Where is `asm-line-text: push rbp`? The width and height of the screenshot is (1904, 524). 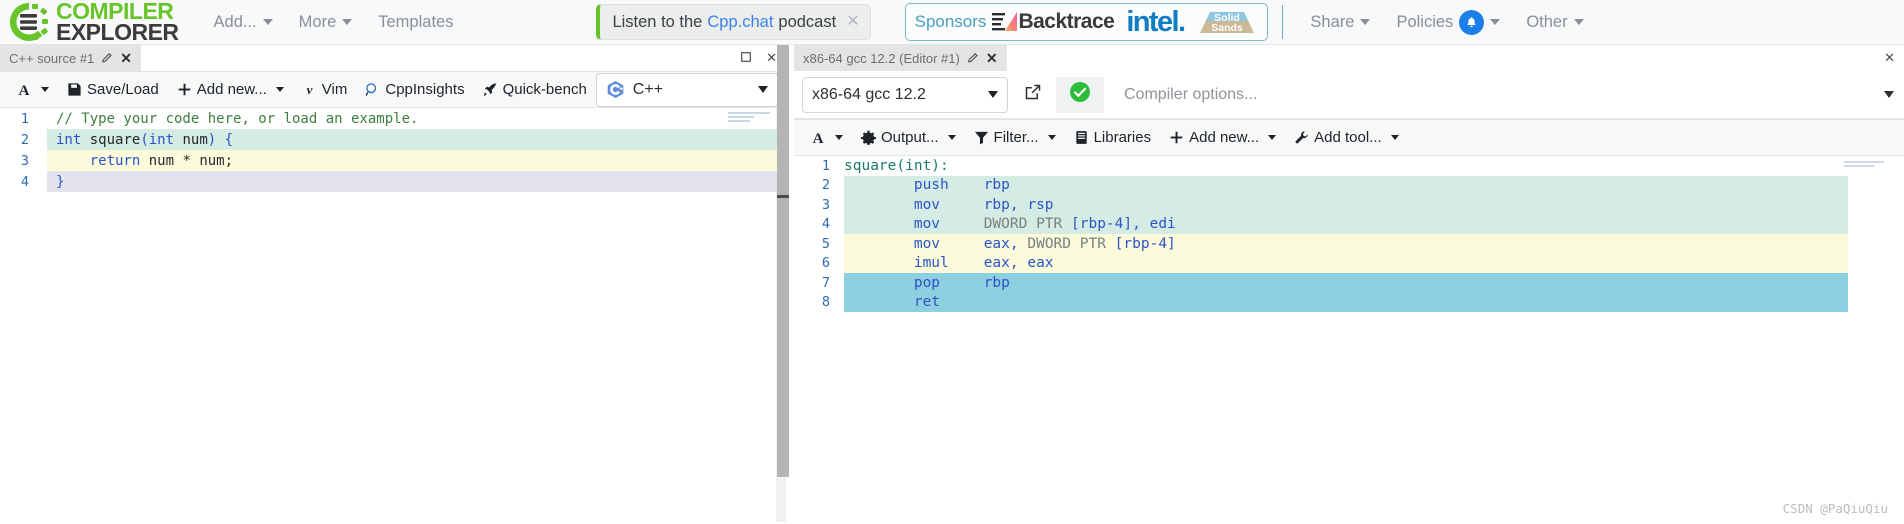
asm-line-text: push rbp is located at coordinates (925, 185).